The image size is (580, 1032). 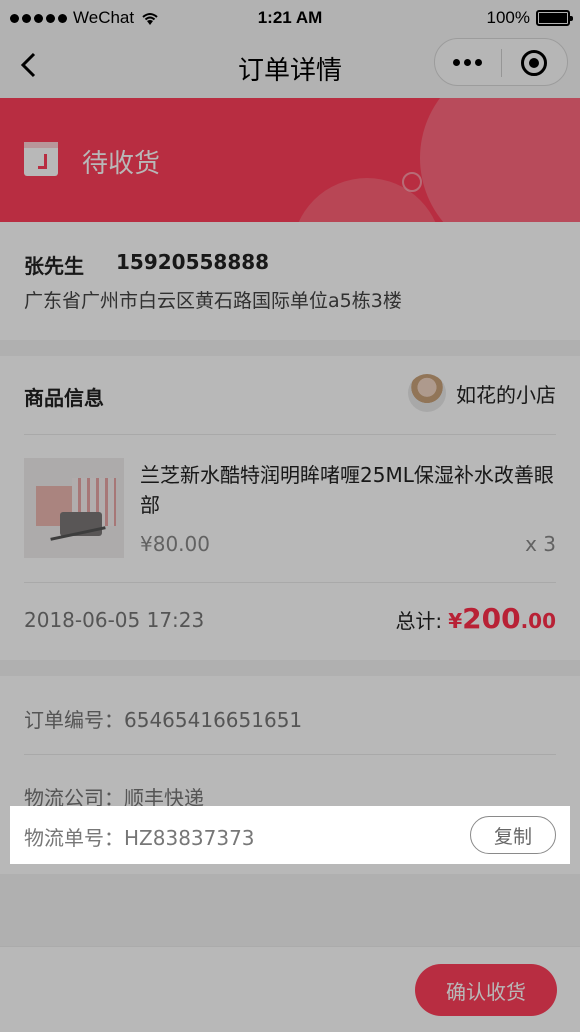 What do you see at coordinates (41, 159) in the screenshot?
I see `calendar-icon` at bounding box center [41, 159].